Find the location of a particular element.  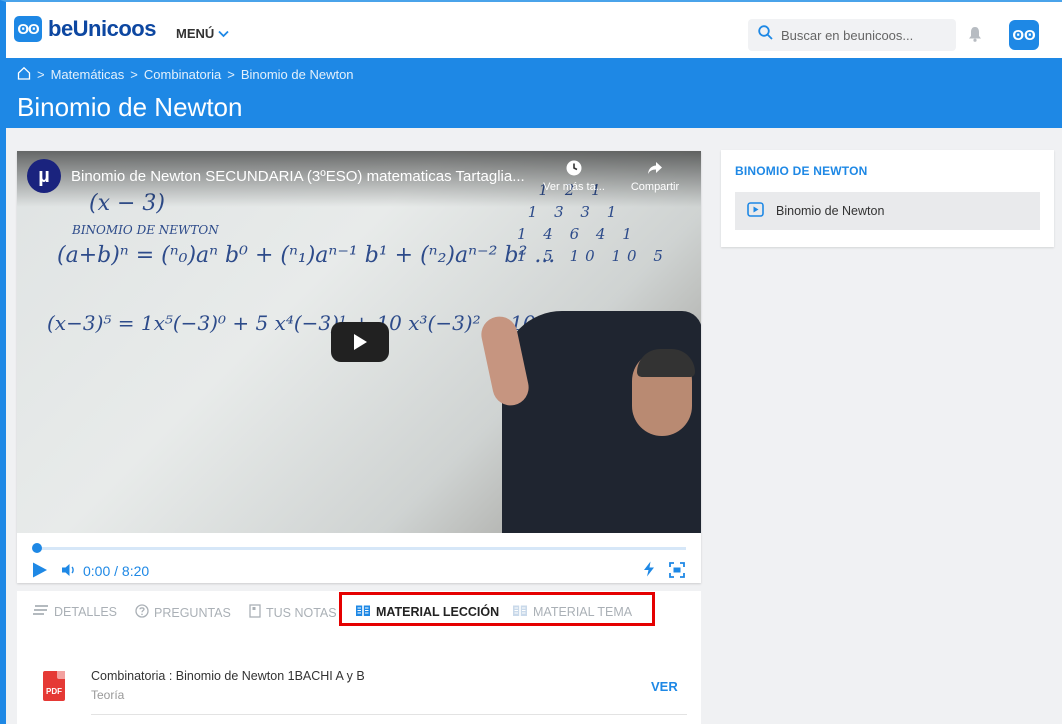

tab-questions: PREGUNTAS is located at coordinates (183, 612).